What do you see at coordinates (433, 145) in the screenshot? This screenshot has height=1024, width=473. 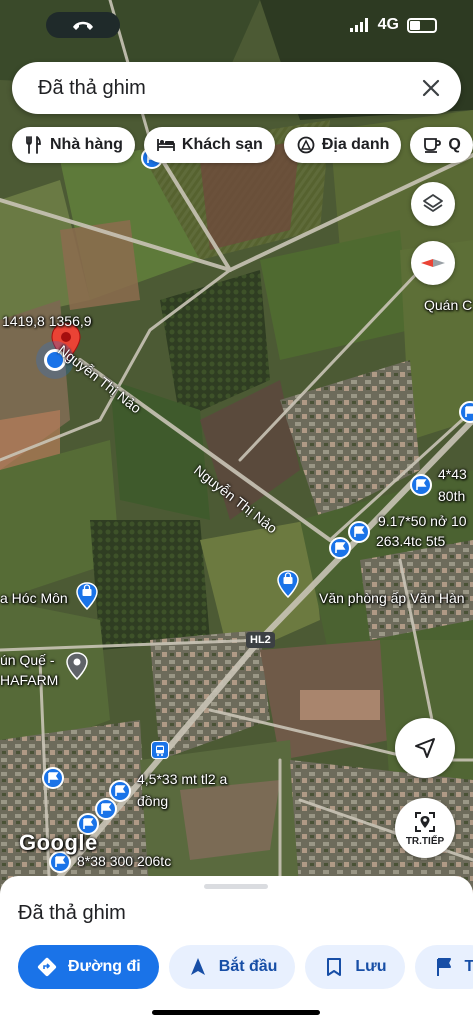 I see `coffee-icon` at bounding box center [433, 145].